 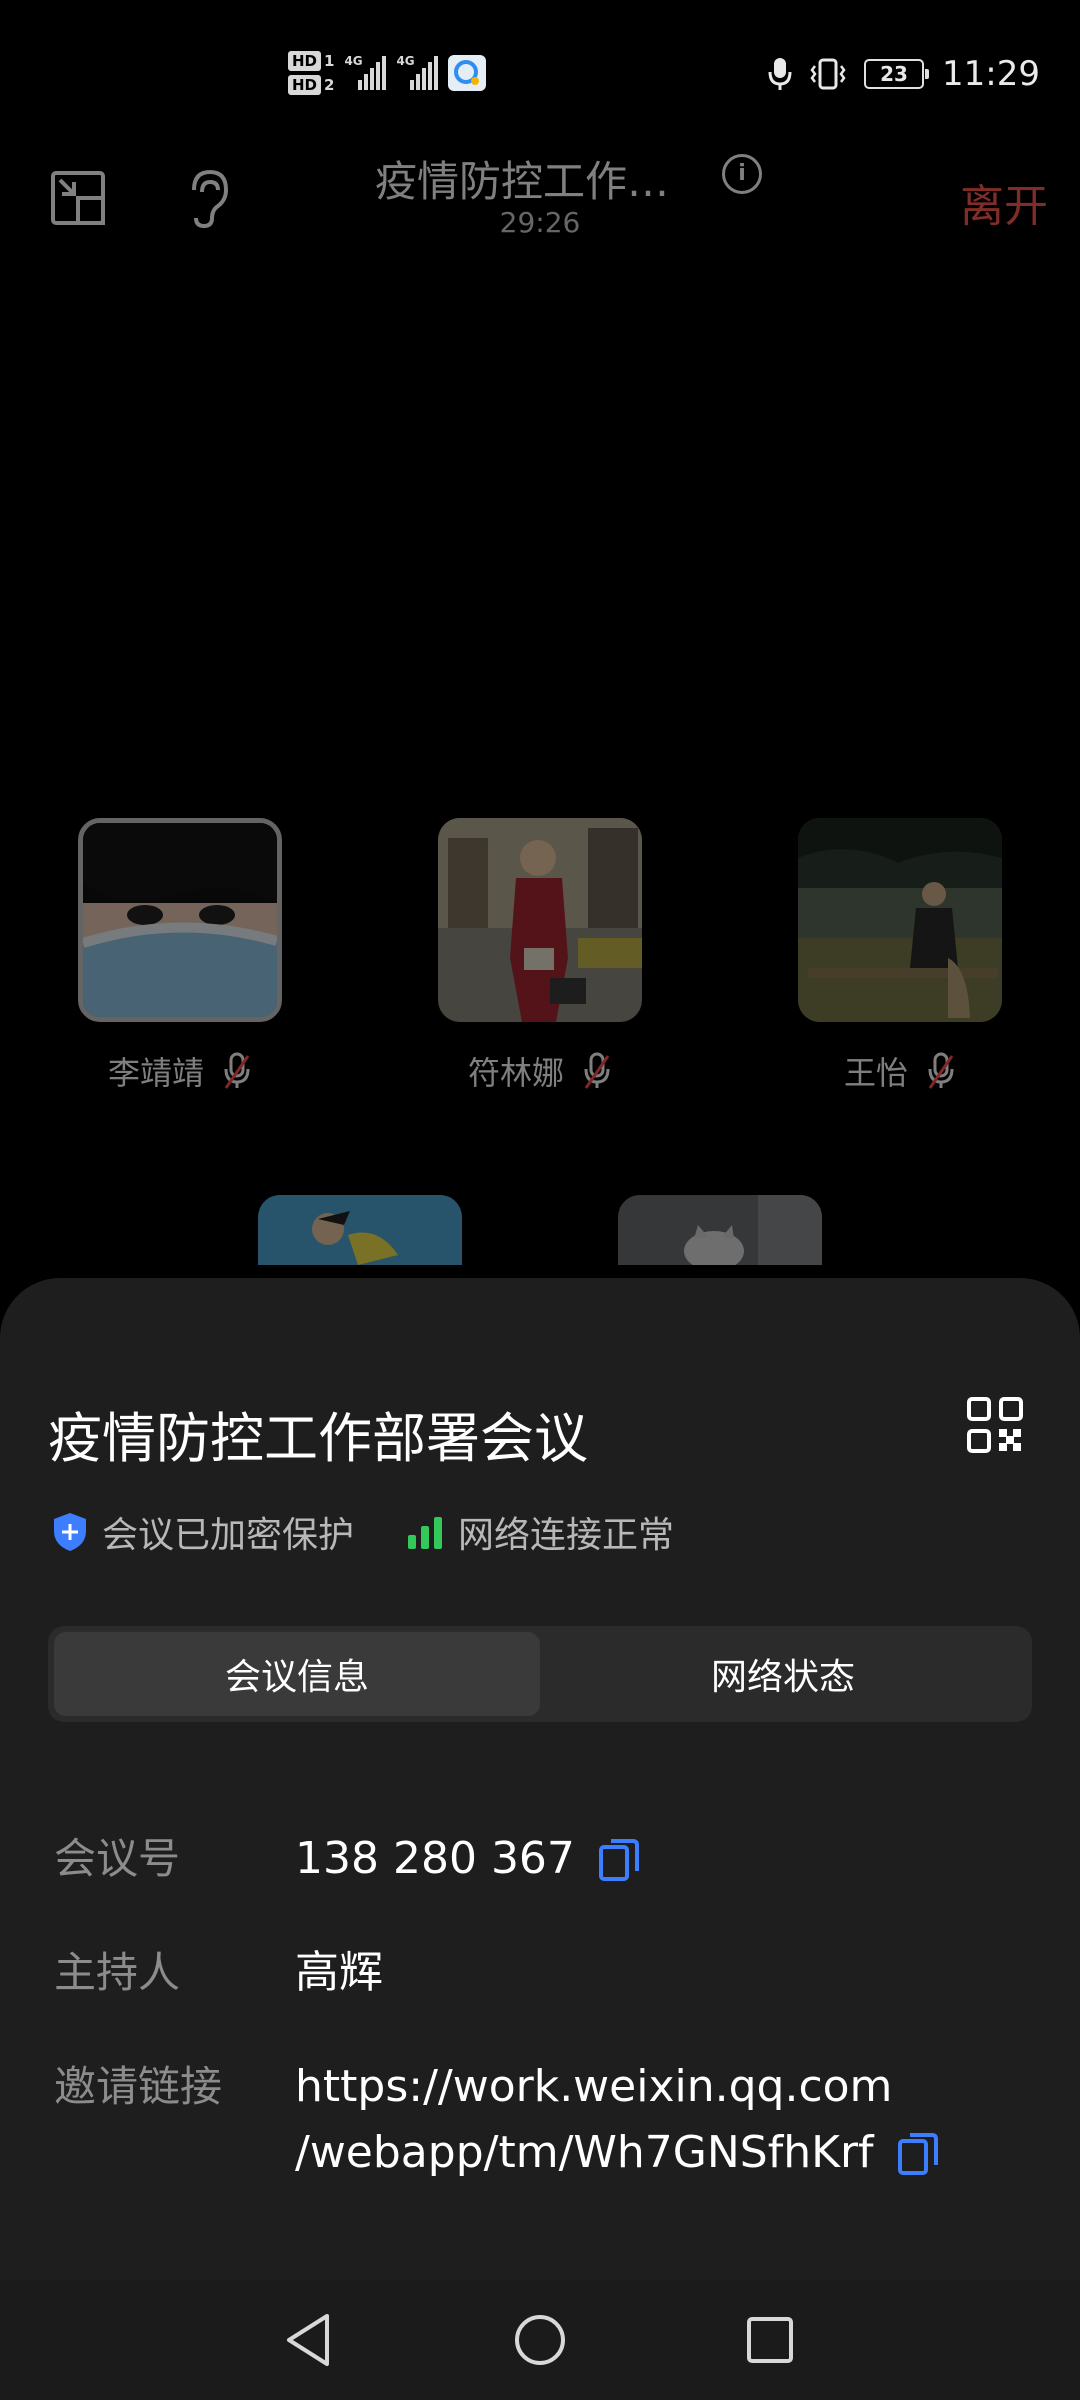 I want to click on status-badges: 会议已加密保护 网络连接正常, so click(x=363, y=1532).